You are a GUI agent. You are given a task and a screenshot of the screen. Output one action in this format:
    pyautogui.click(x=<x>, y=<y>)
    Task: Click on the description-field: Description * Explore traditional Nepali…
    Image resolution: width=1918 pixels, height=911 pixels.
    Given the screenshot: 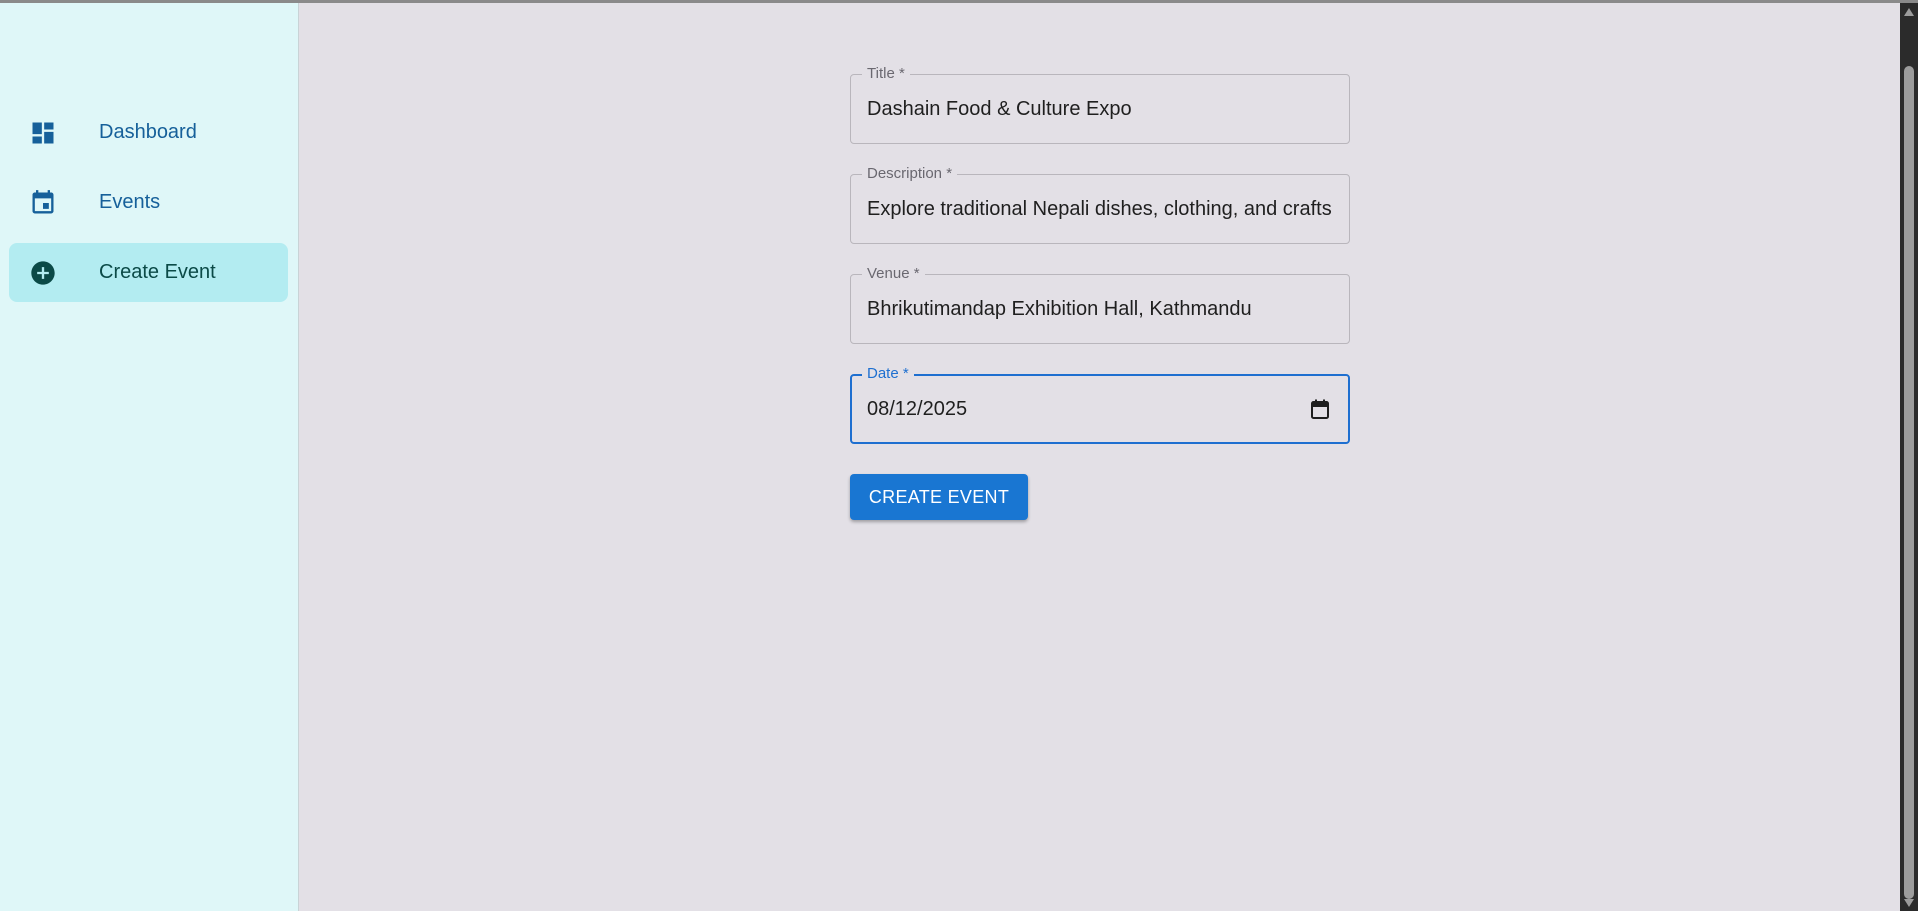 What is the action you would take?
    pyautogui.click(x=1100, y=205)
    